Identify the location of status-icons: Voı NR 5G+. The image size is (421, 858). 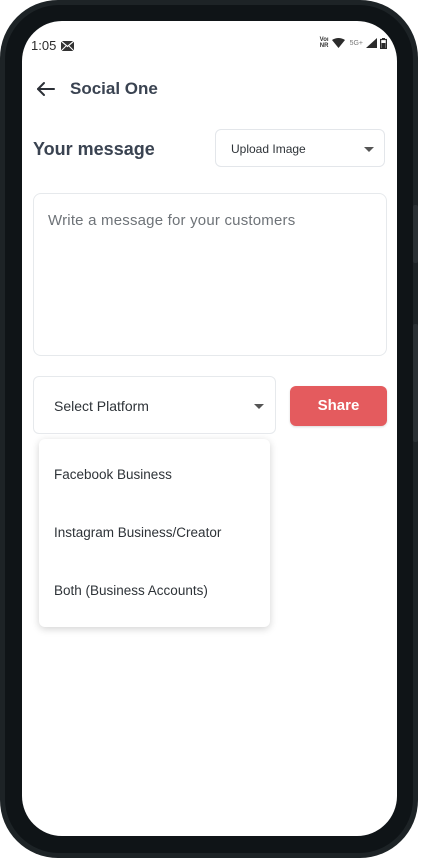
(353, 43).